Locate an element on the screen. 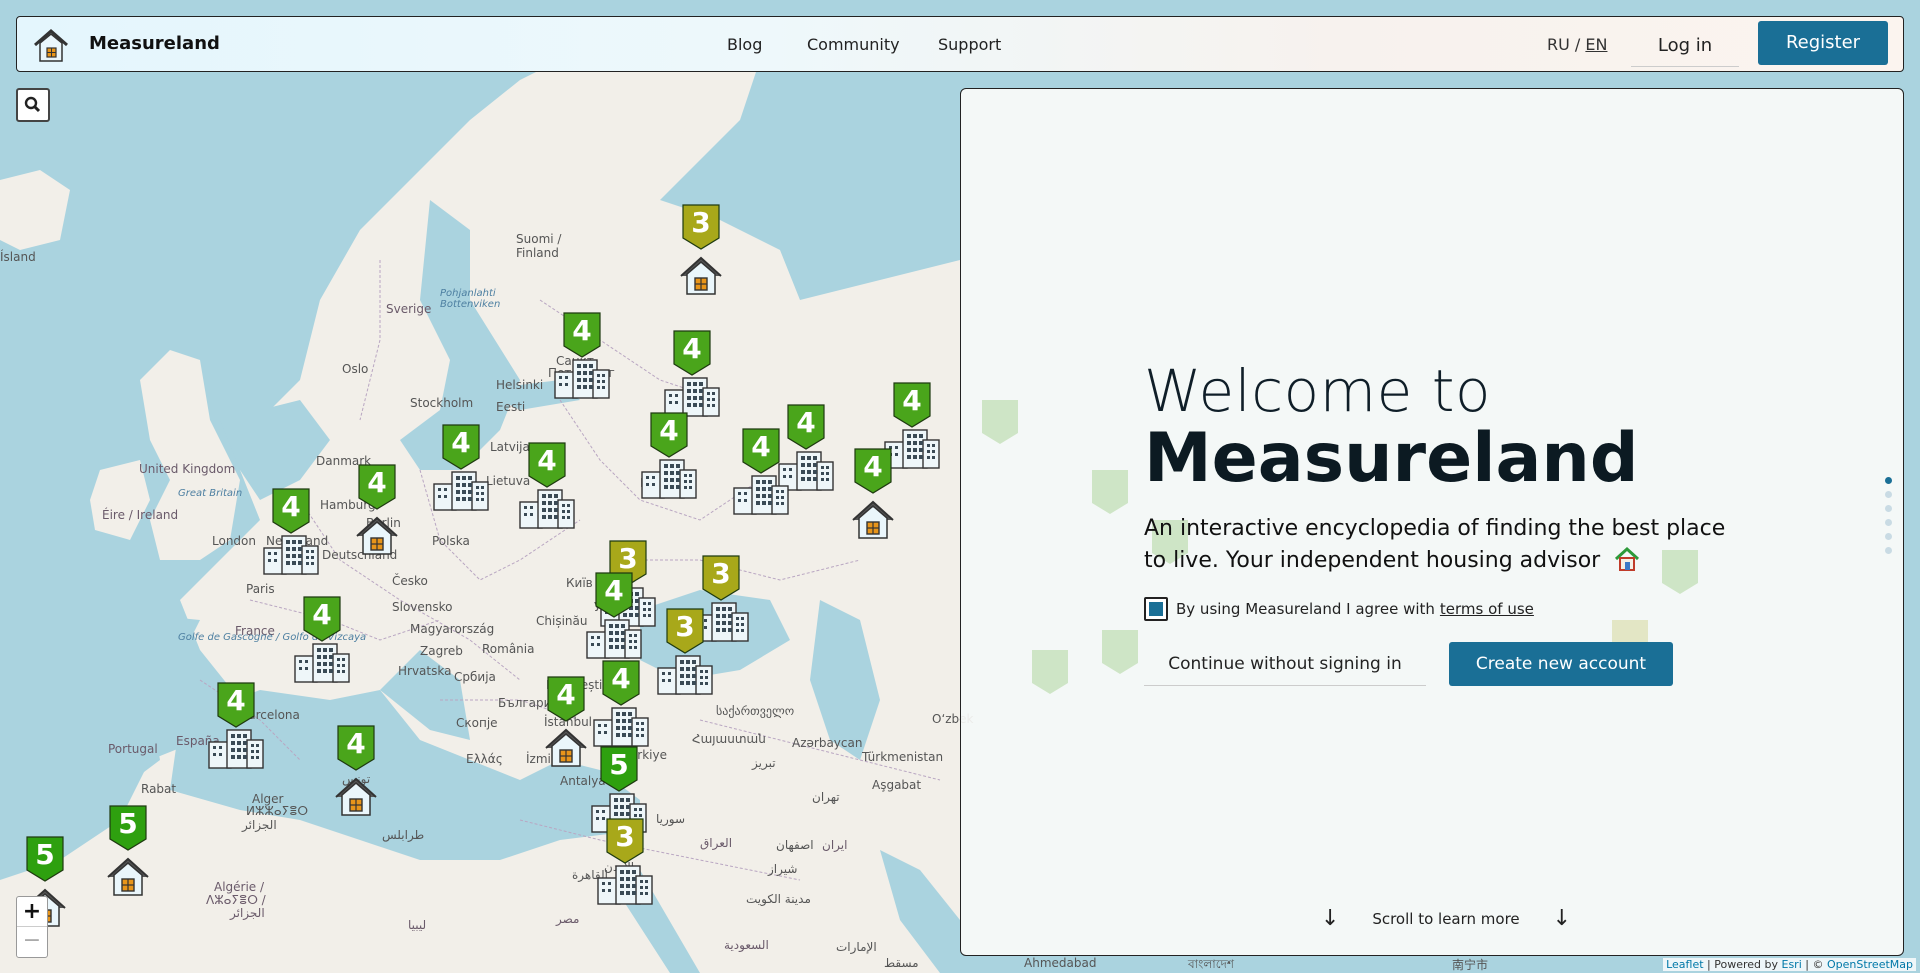  map-place-label: Polska is located at coordinates (451, 541).